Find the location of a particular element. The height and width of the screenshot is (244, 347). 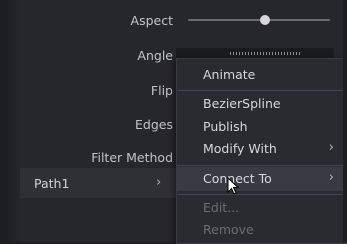

flip-label: Flip is located at coordinates (161, 90).